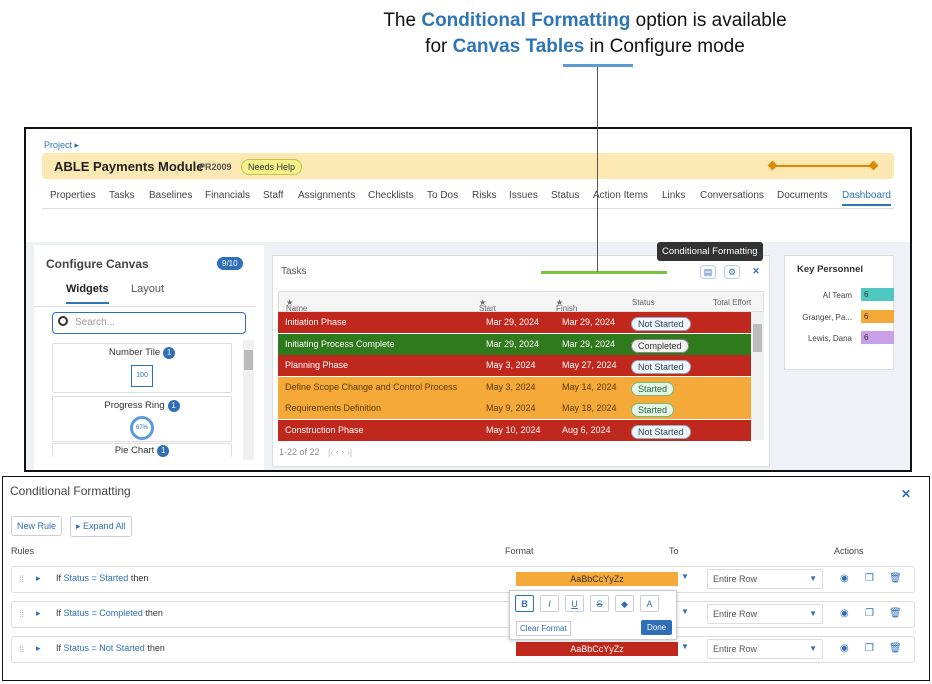  What do you see at coordinates (620, 195) in the screenshot?
I see `tab-action-items: Action Items` at bounding box center [620, 195].